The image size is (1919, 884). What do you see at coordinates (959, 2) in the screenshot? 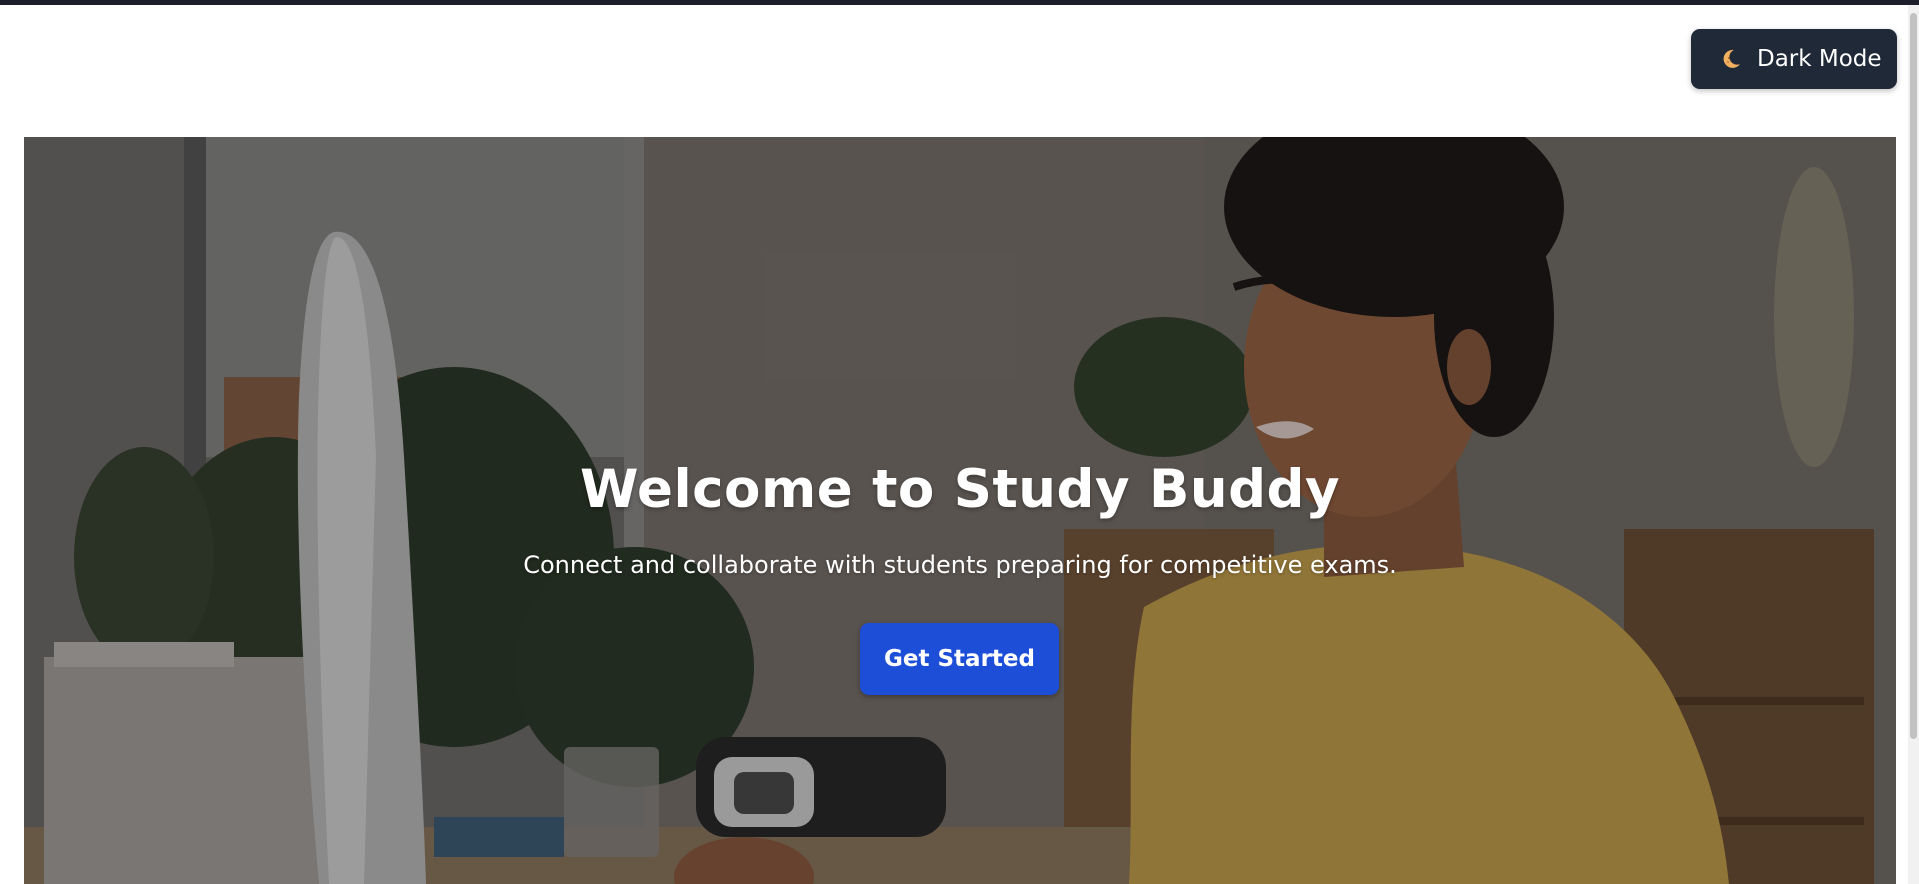
I see `window-top-border` at bounding box center [959, 2].